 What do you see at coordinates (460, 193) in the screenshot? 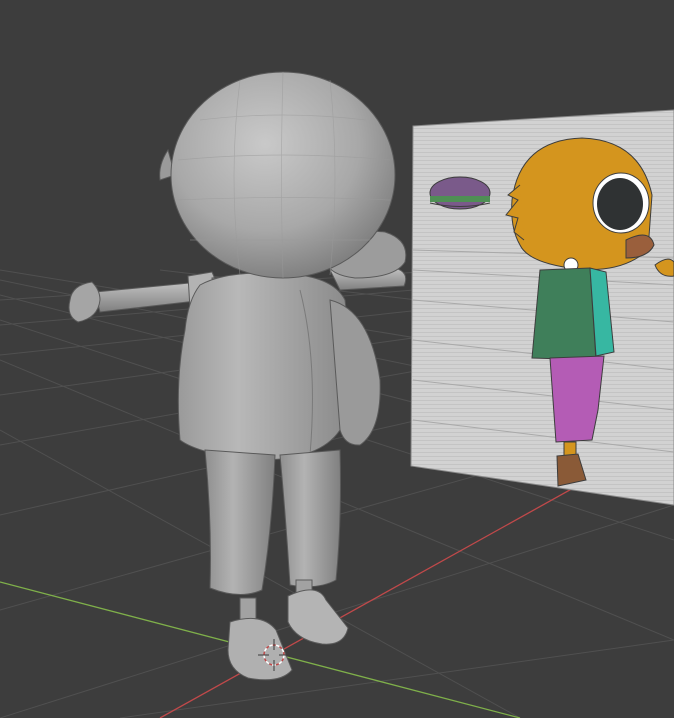
I see `reference-hat` at bounding box center [460, 193].